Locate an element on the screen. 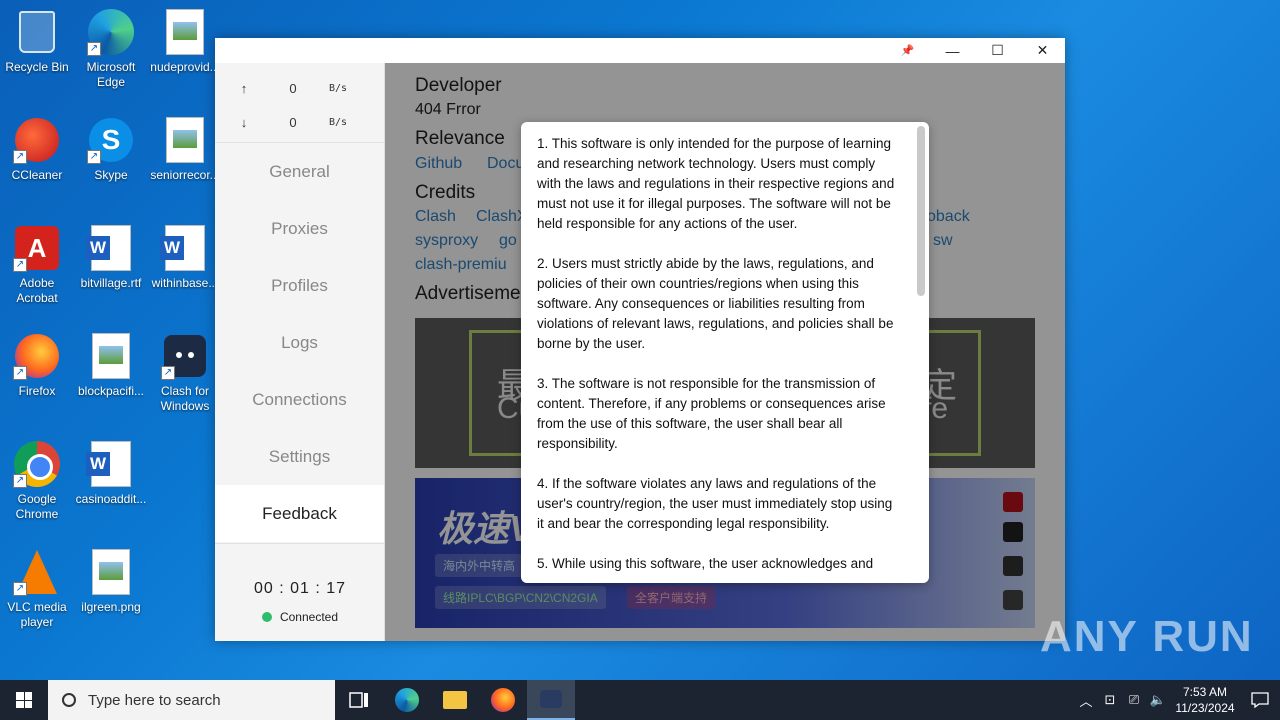  volume-icon: 🔈 is located at coordinates (1158, 700).